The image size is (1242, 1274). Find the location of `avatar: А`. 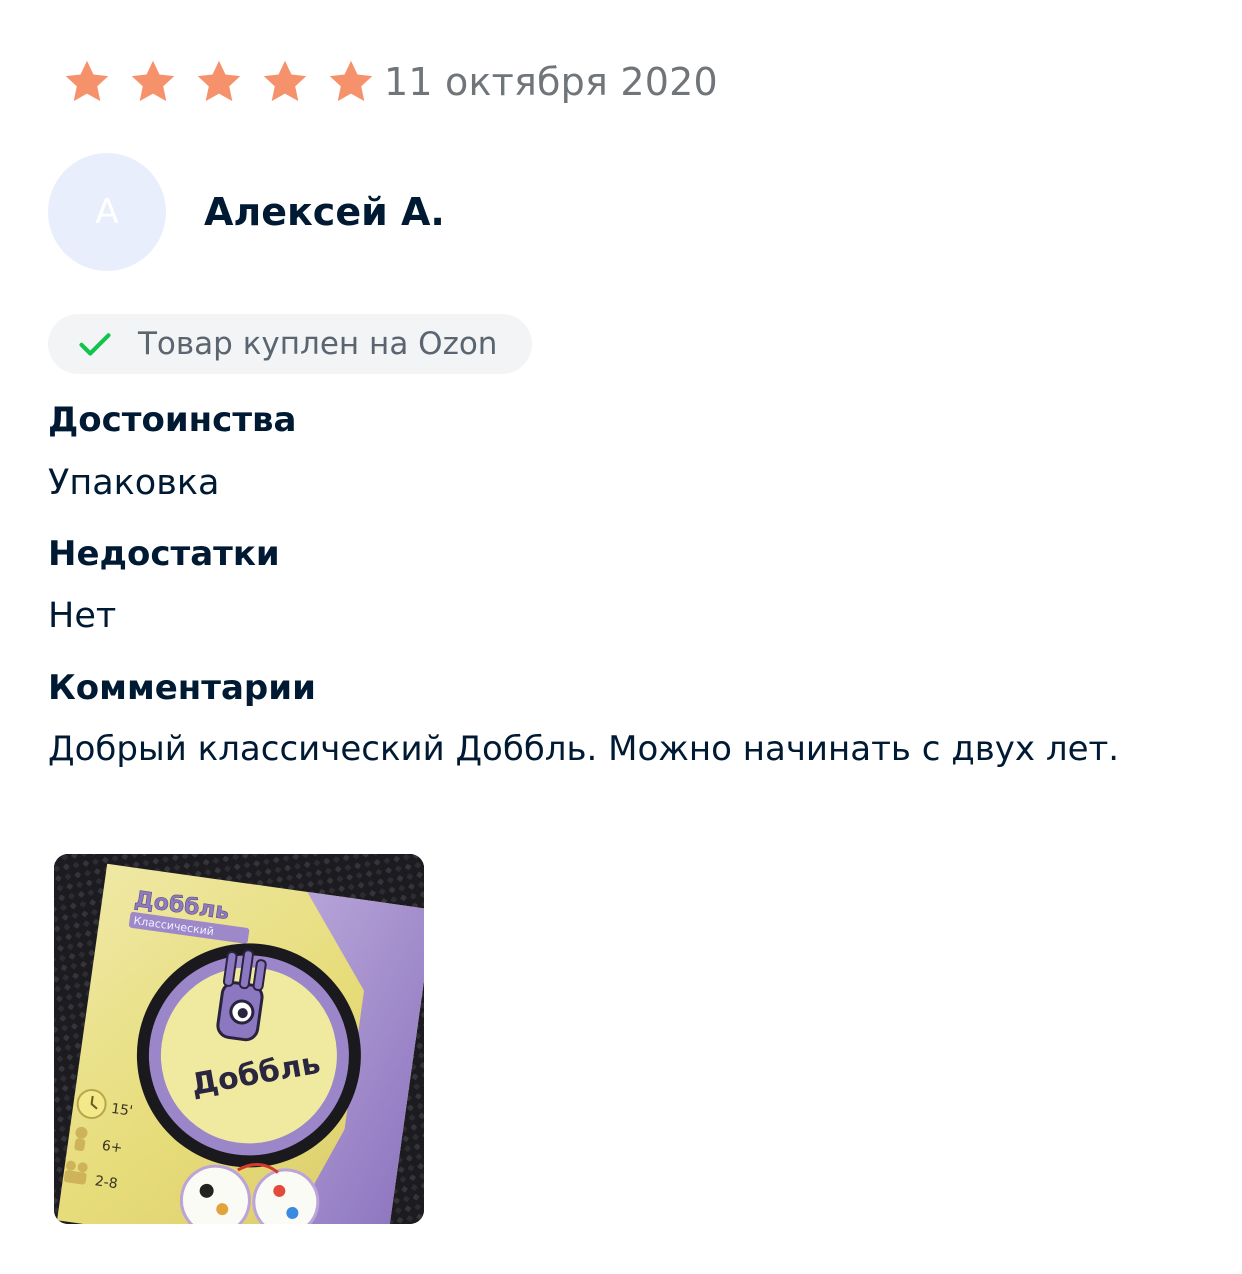

avatar: А is located at coordinates (107, 212).